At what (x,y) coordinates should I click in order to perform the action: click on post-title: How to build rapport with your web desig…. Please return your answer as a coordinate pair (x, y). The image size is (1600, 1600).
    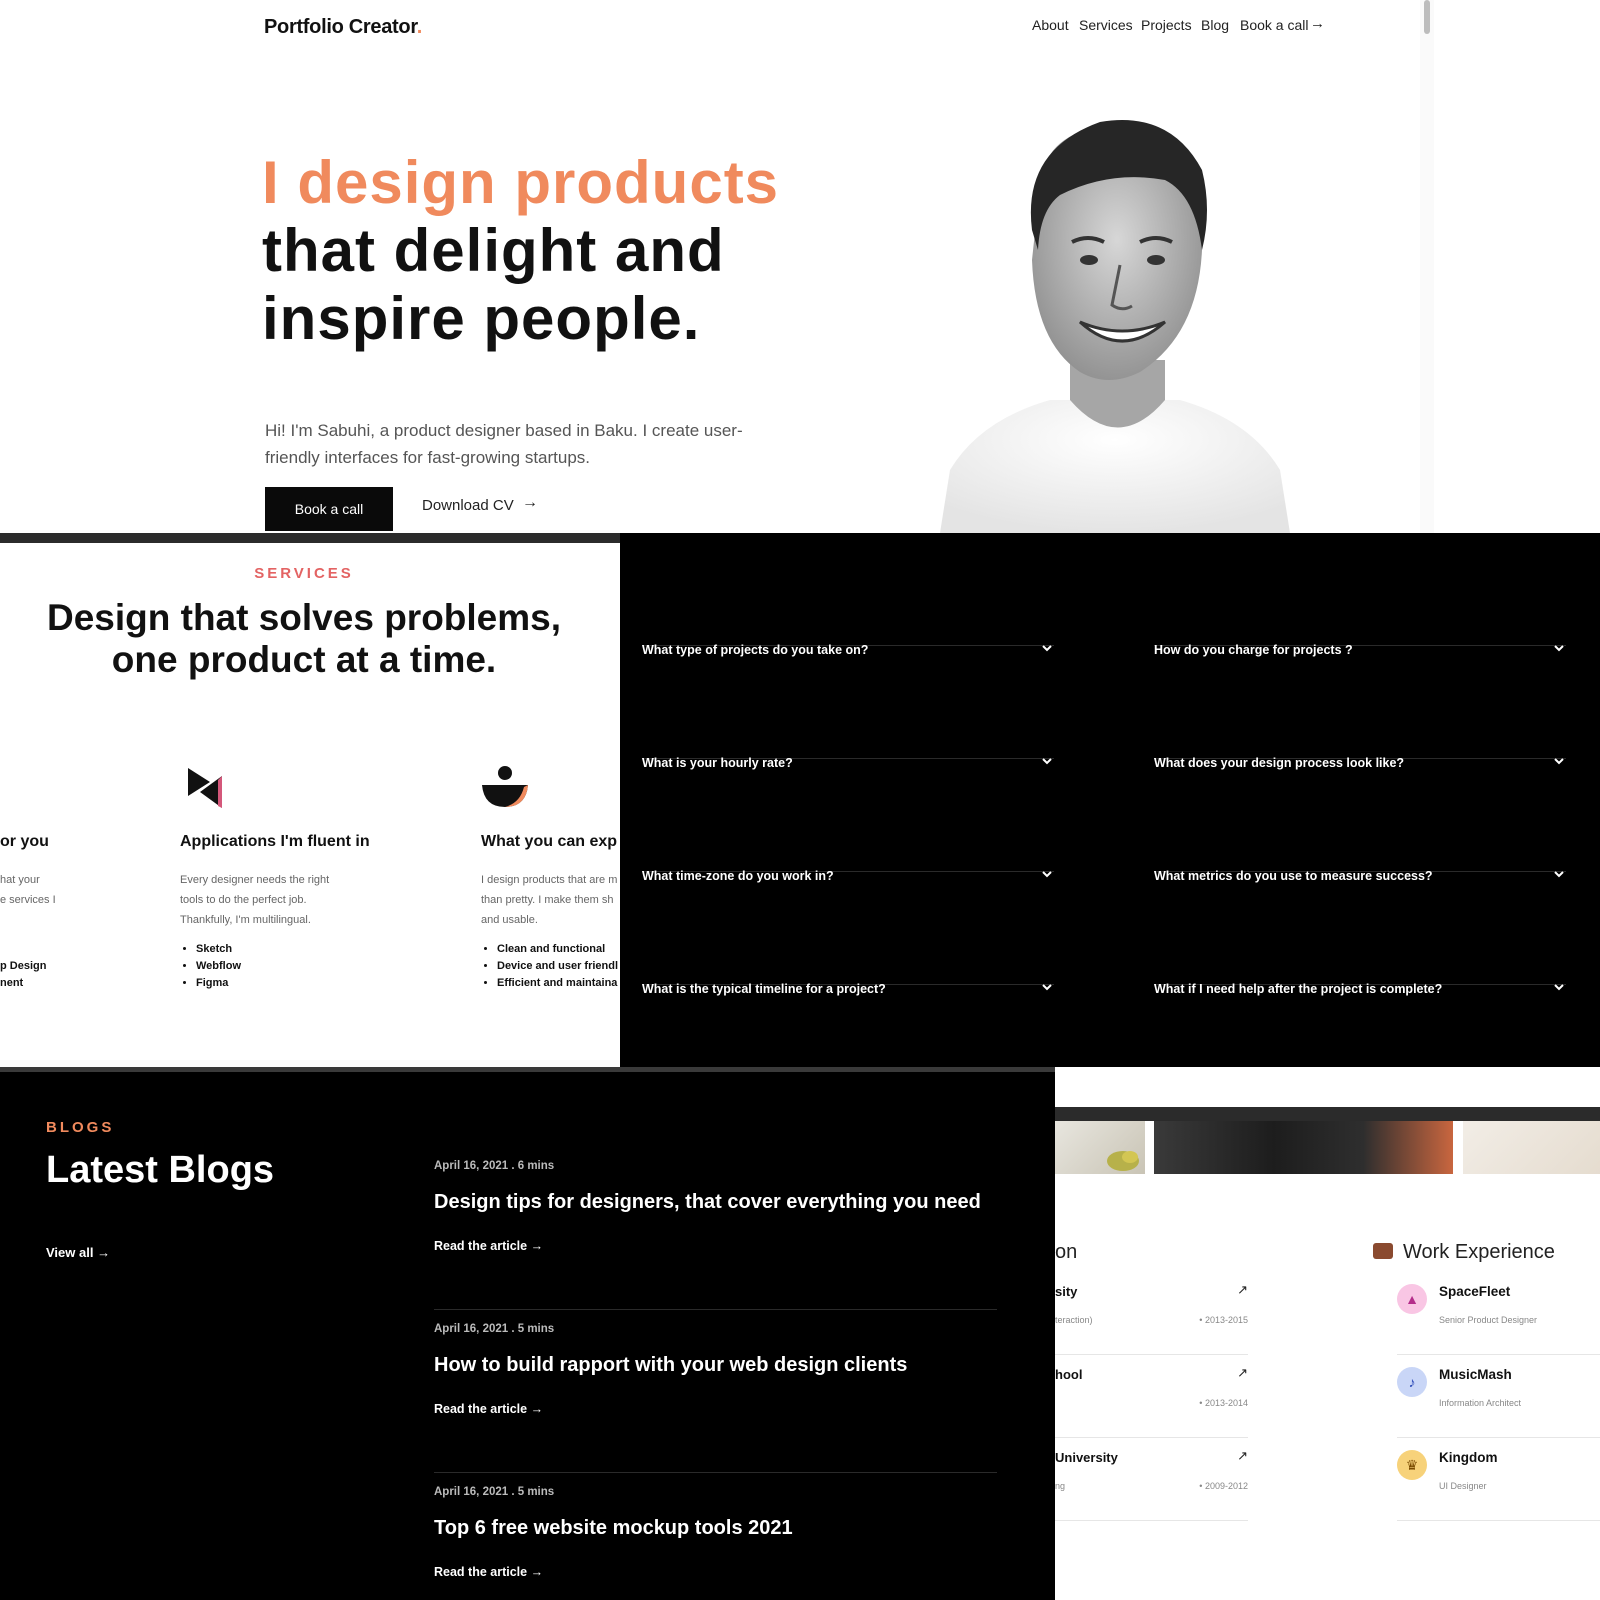
    Looking at the image, I should click on (670, 1365).